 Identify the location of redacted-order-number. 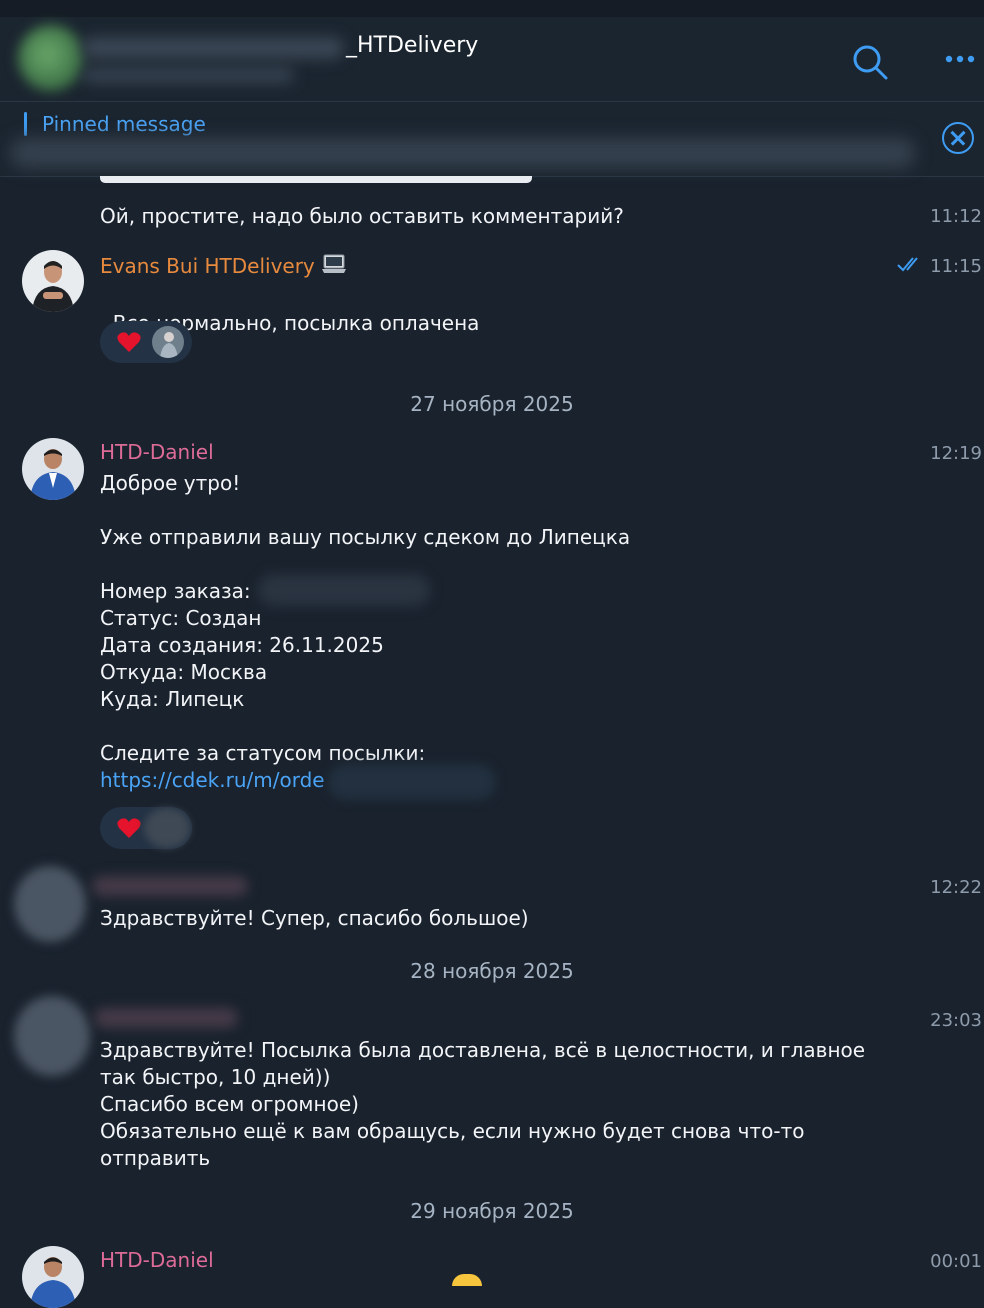
(344, 590).